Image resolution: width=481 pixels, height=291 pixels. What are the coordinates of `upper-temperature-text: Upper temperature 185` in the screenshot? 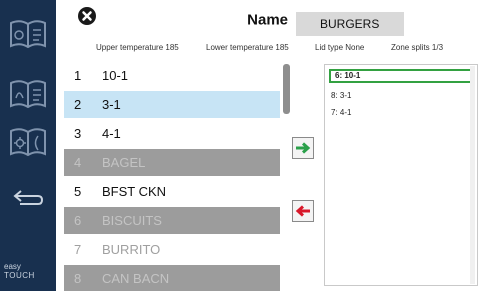 It's located at (137, 47).